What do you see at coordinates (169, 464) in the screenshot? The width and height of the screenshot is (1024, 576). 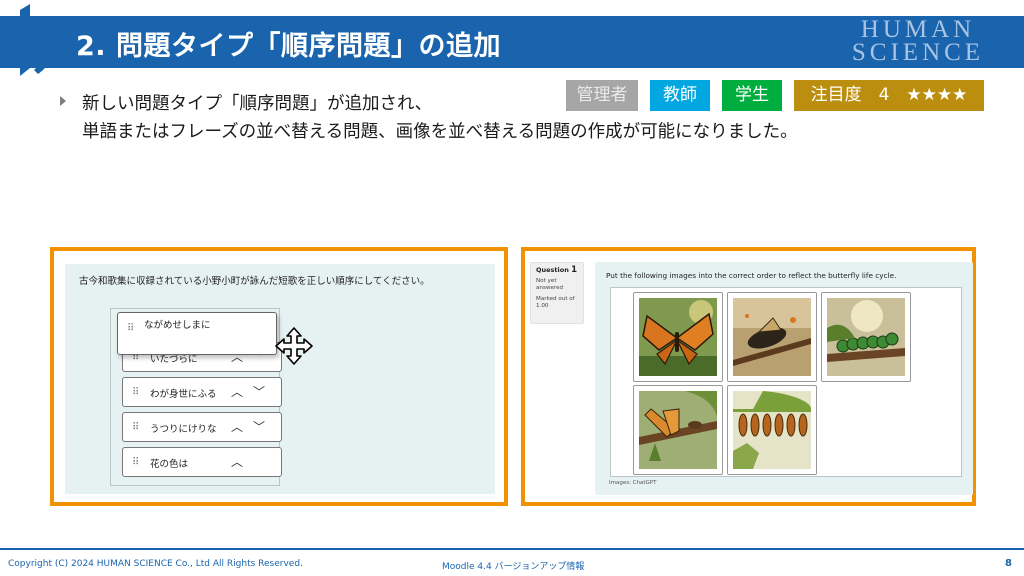 I see `order-item-label: 花の色は` at bounding box center [169, 464].